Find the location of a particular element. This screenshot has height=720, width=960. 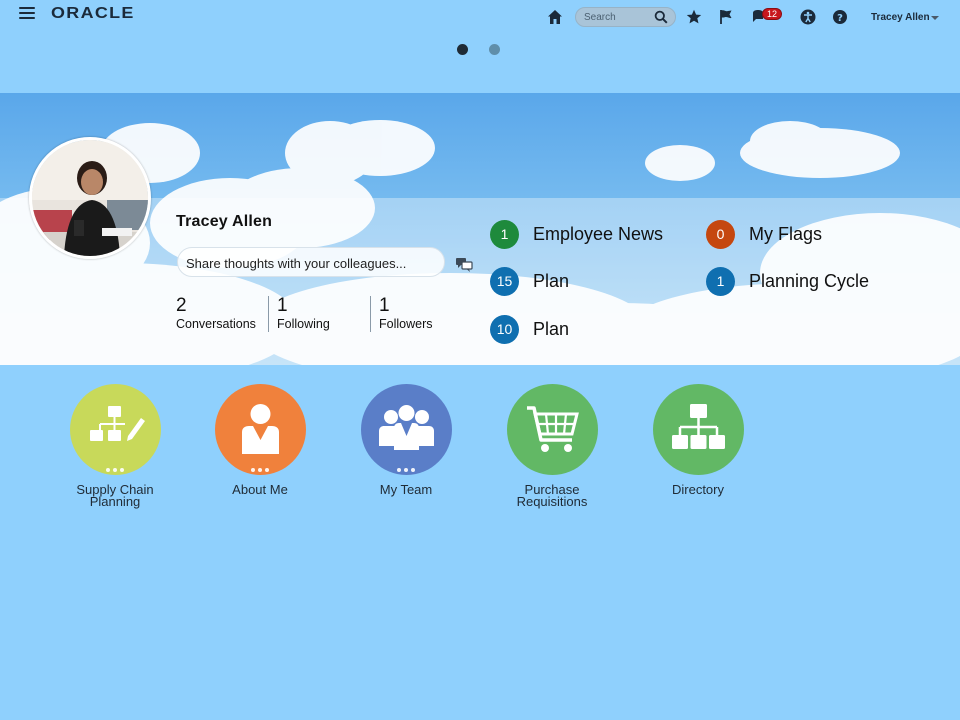

feed-item-label: Planning Cycle is located at coordinates (809, 281).